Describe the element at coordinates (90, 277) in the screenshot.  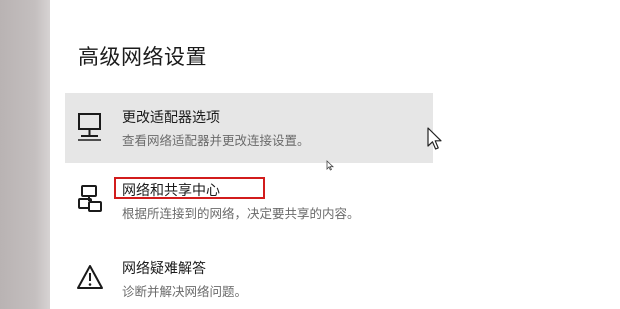
I see `warning-icon` at that location.